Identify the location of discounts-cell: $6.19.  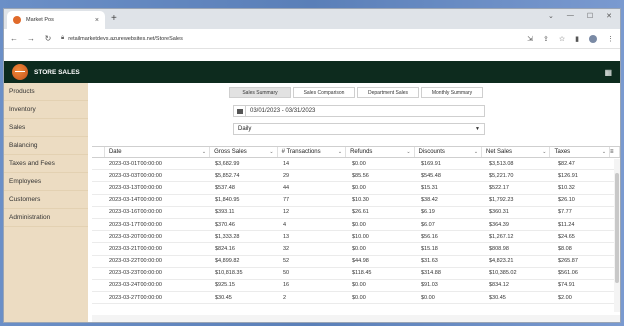
(428, 212).